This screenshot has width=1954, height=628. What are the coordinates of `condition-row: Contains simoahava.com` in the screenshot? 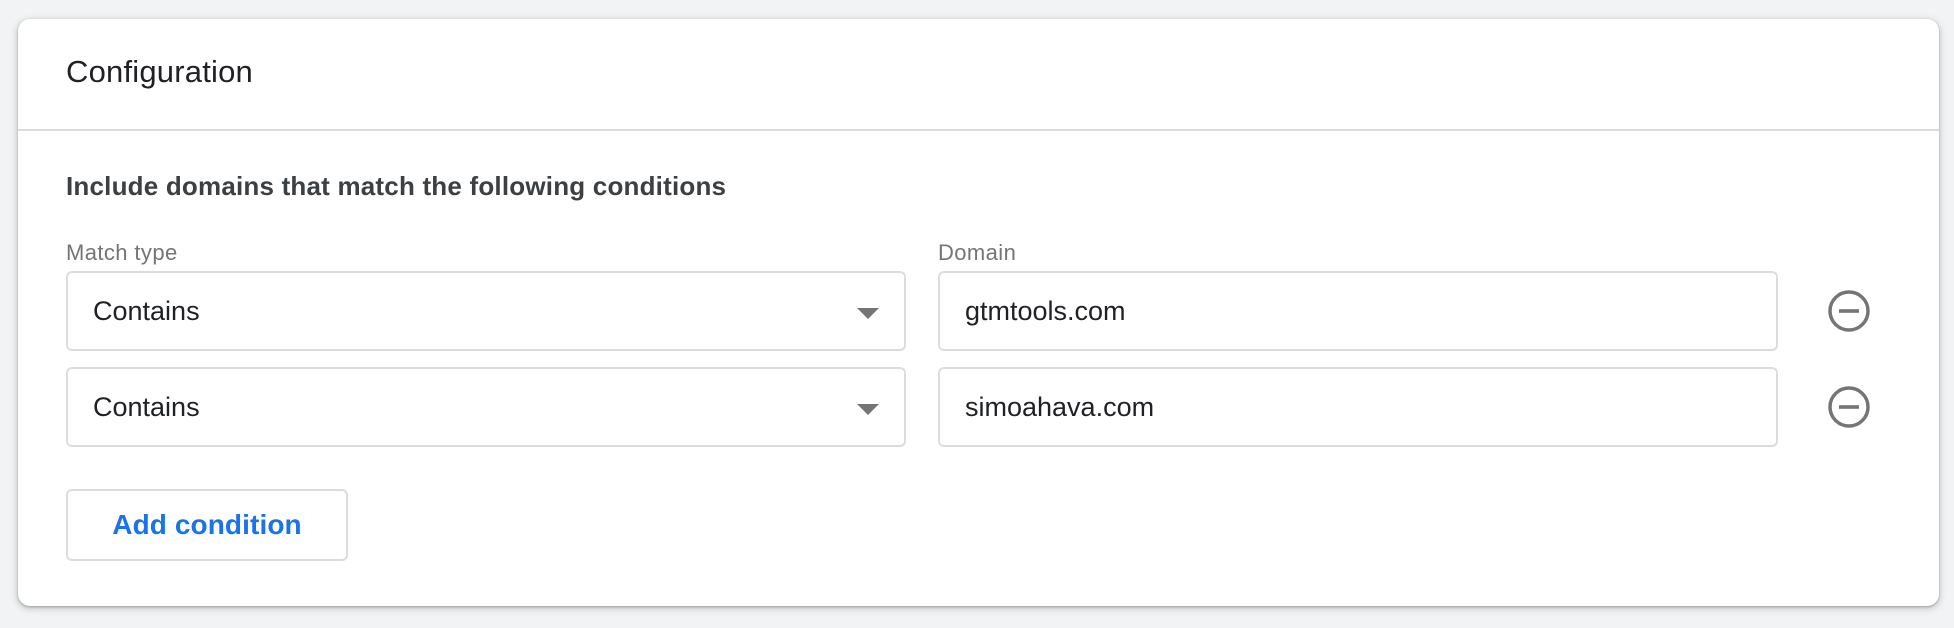 It's located at (986, 407).